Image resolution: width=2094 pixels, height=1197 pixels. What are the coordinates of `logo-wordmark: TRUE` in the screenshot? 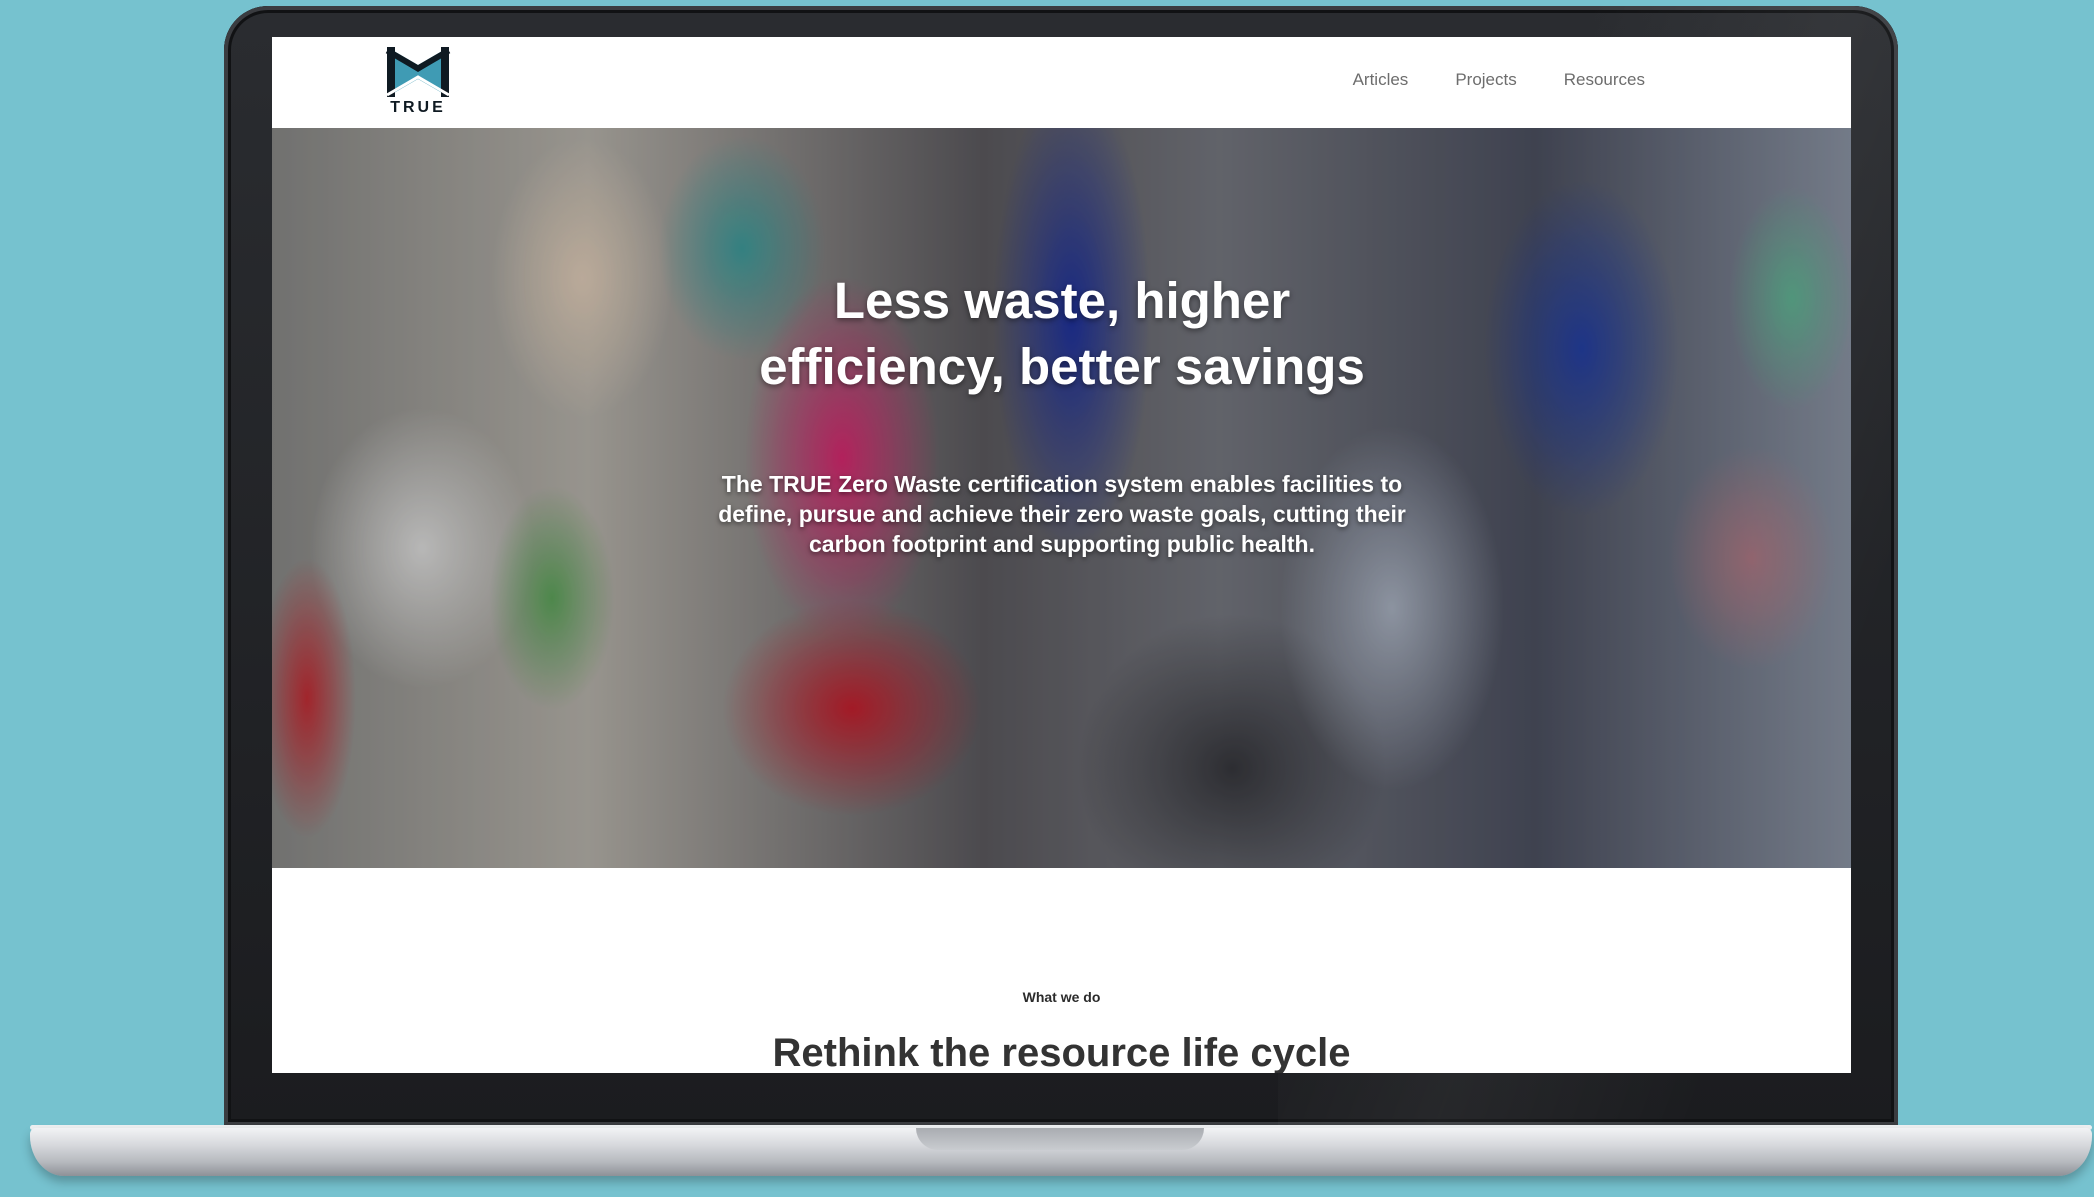 It's located at (418, 107).